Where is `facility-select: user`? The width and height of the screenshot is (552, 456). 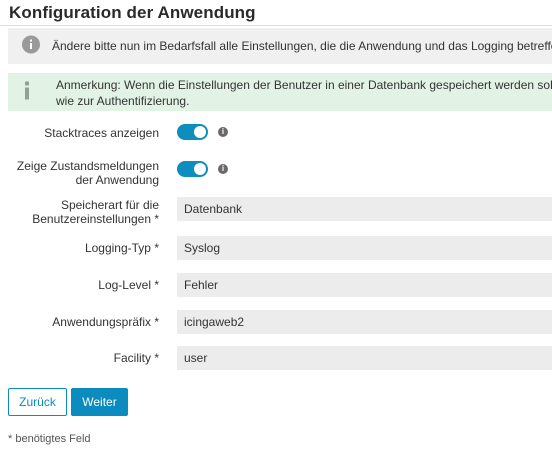
facility-select: user is located at coordinates (364, 358).